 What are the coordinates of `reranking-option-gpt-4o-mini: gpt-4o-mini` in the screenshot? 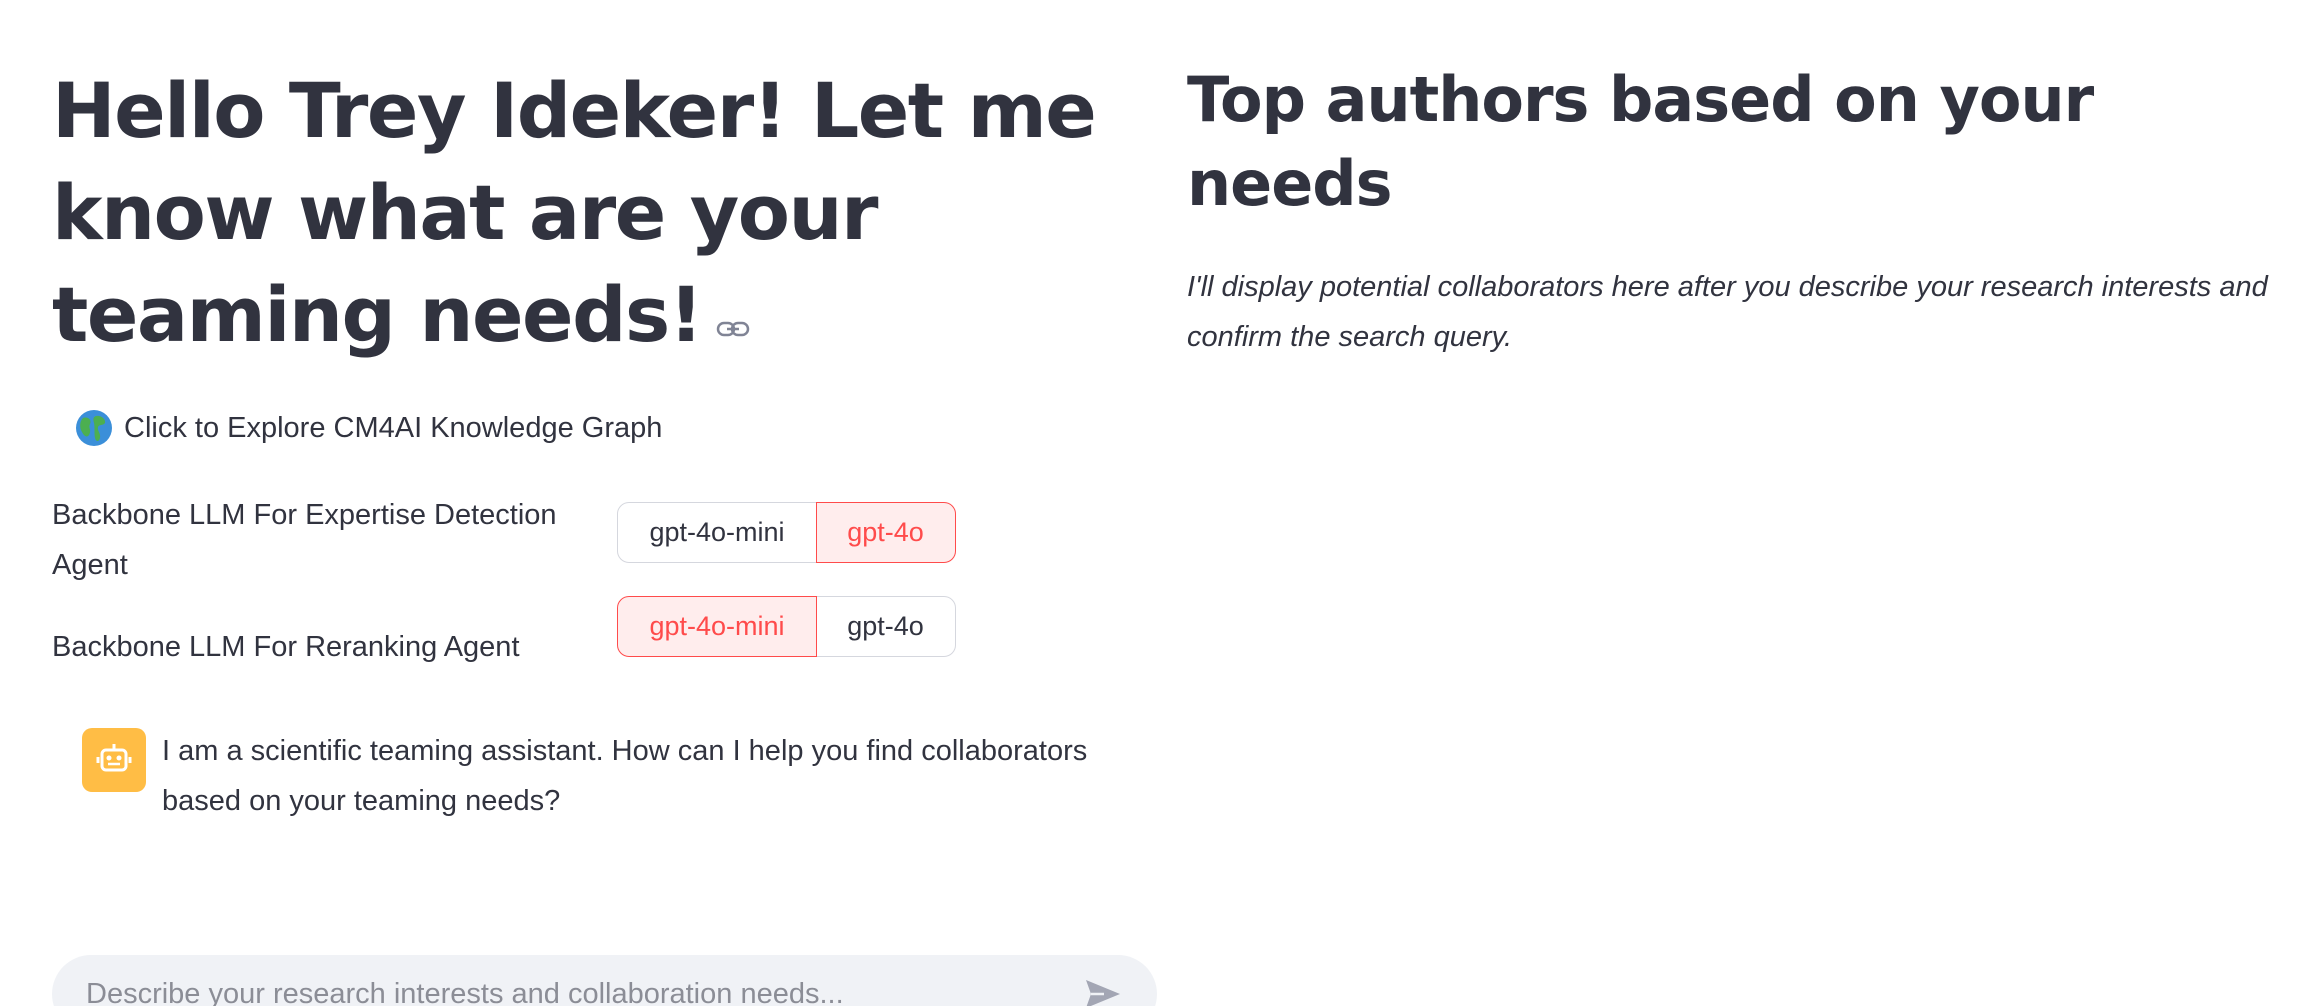 It's located at (717, 626).